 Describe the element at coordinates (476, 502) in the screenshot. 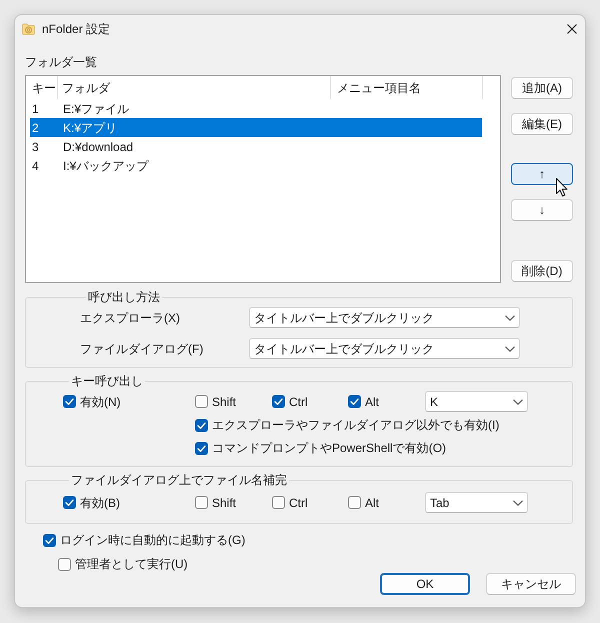

I see `dropdown: Tab` at that location.